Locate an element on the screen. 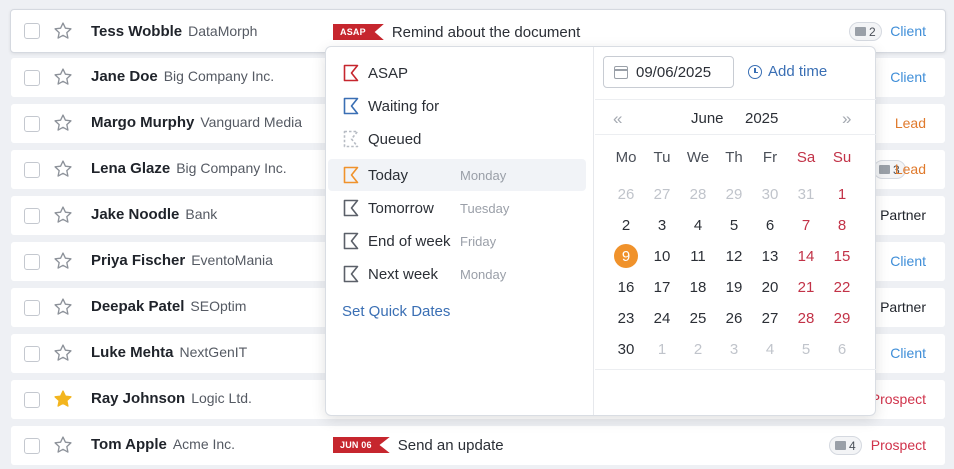 The width and height of the screenshot is (954, 469). task-deadline: JUN 06 Send an update is located at coordinates (418, 445).